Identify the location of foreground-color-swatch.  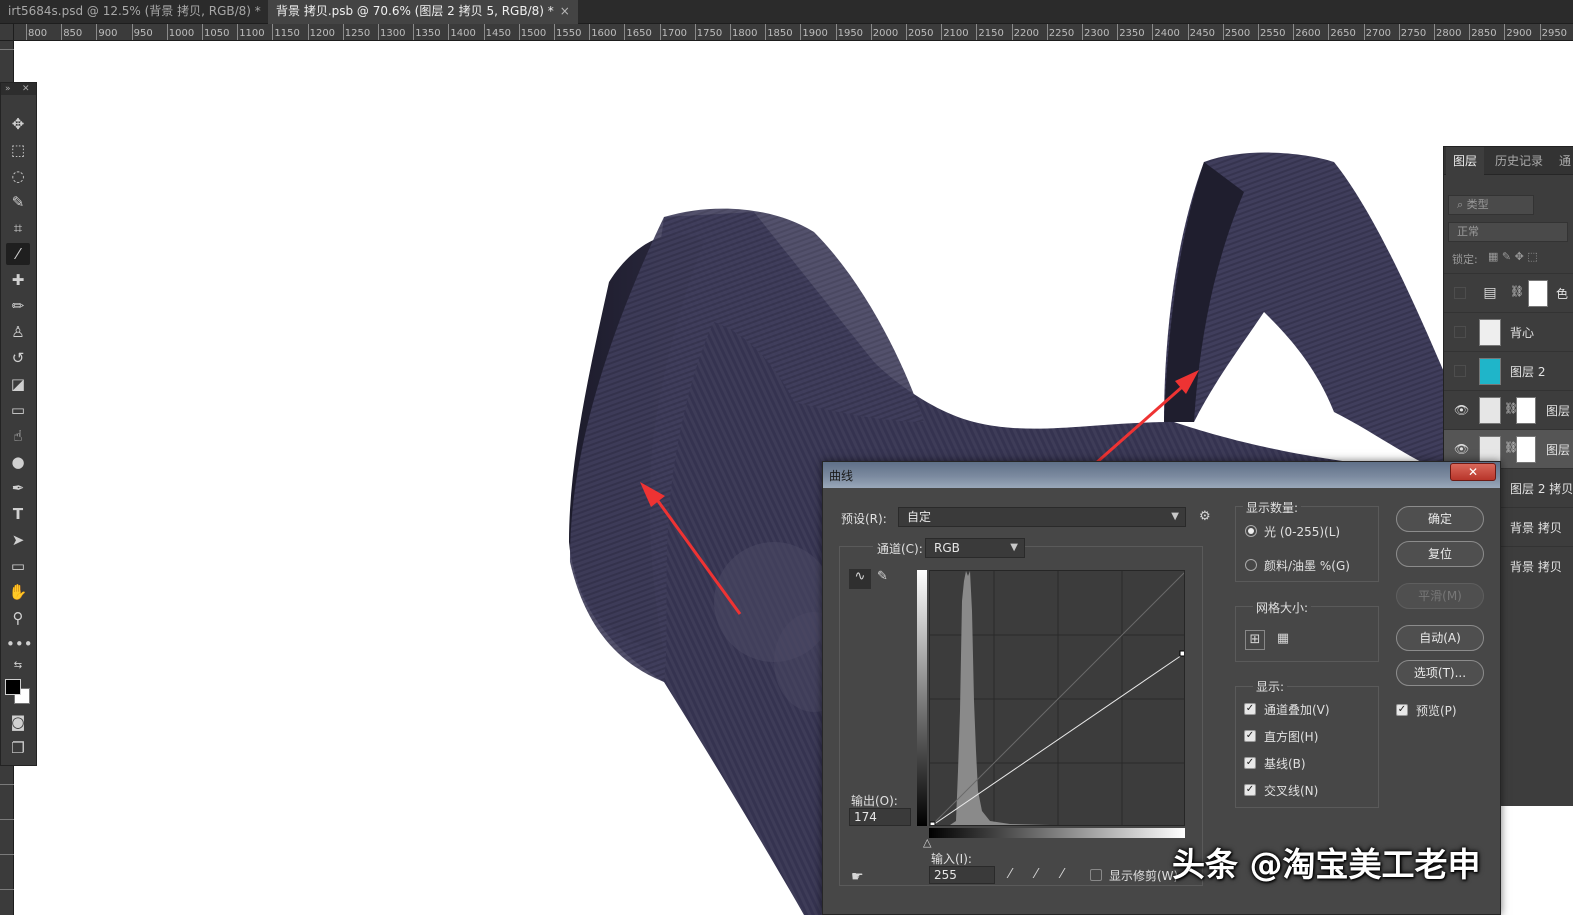
(13, 687).